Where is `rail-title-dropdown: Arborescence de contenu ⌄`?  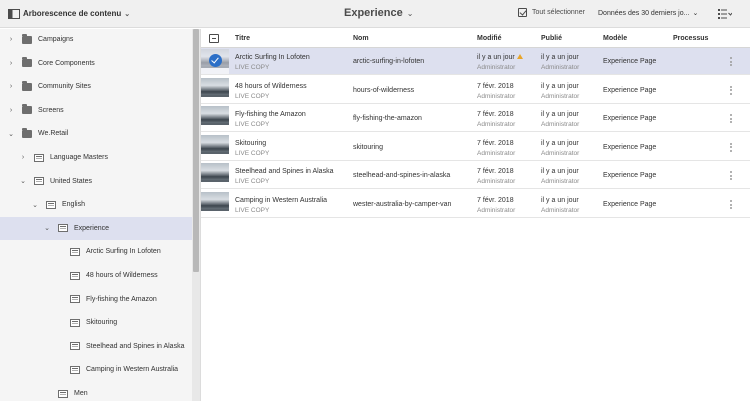
rail-title-dropdown: Arborescence de contenu ⌄ is located at coordinates (76, 13).